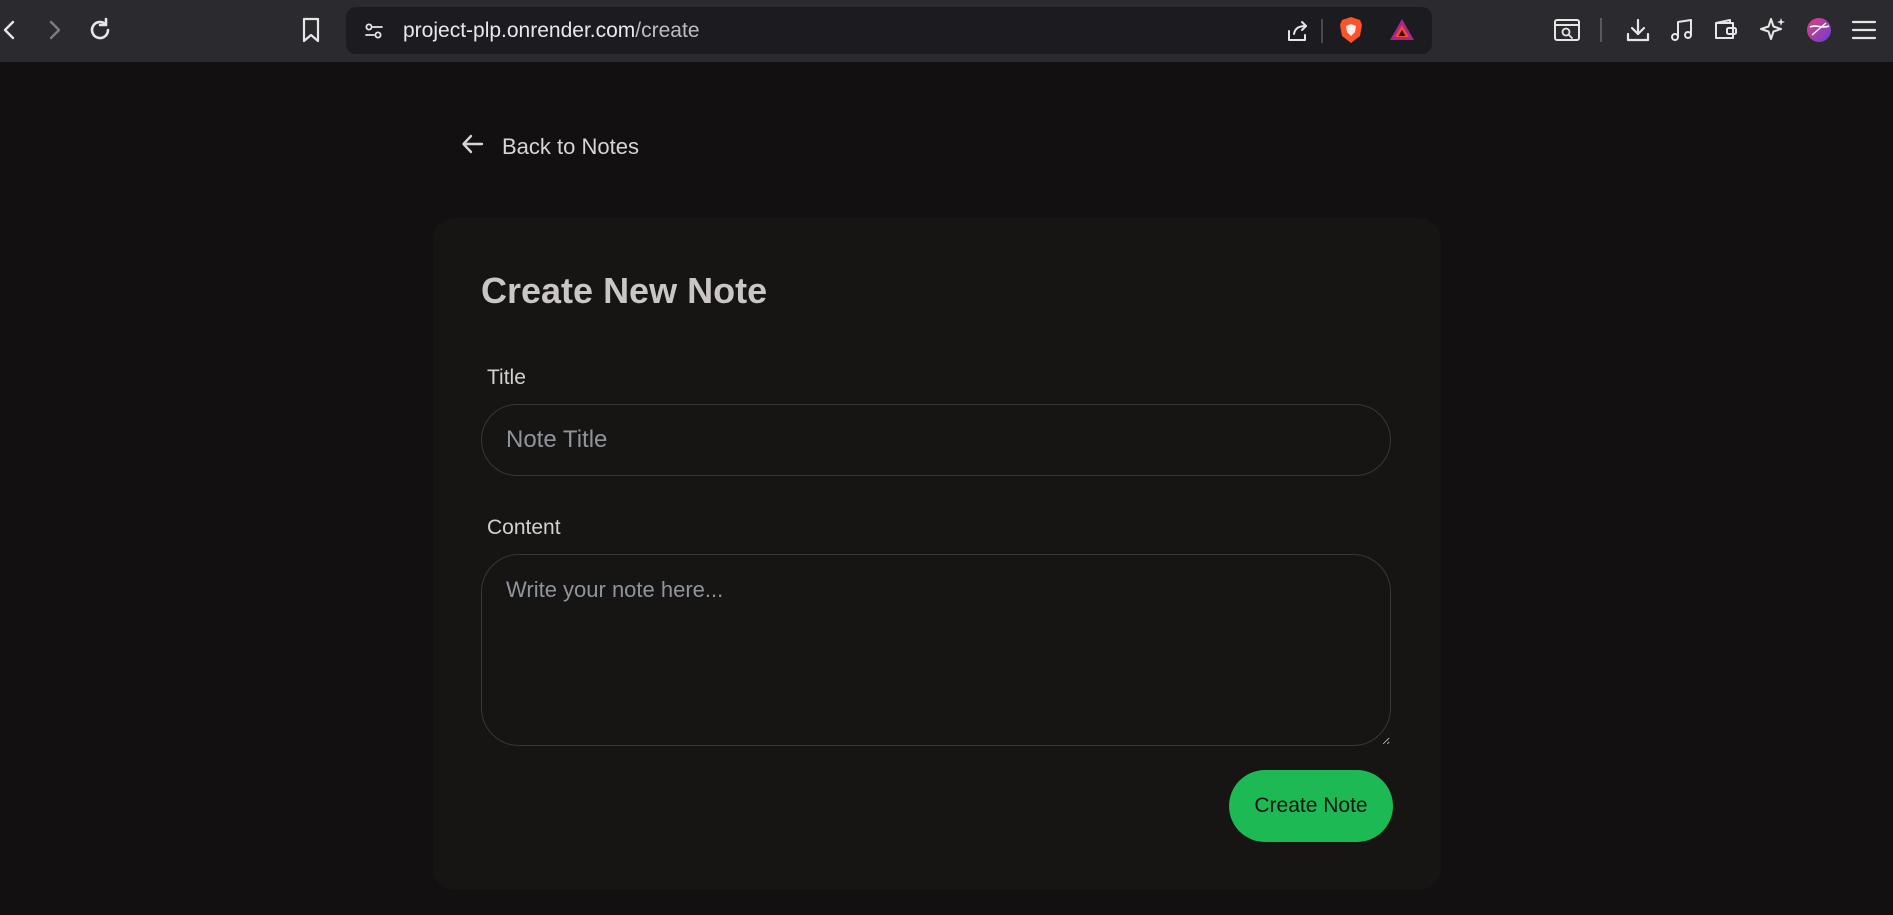 The width and height of the screenshot is (1893, 915). I want to click on browser-toolbar: project-plp.onrender.com/create, so click(946, 31).